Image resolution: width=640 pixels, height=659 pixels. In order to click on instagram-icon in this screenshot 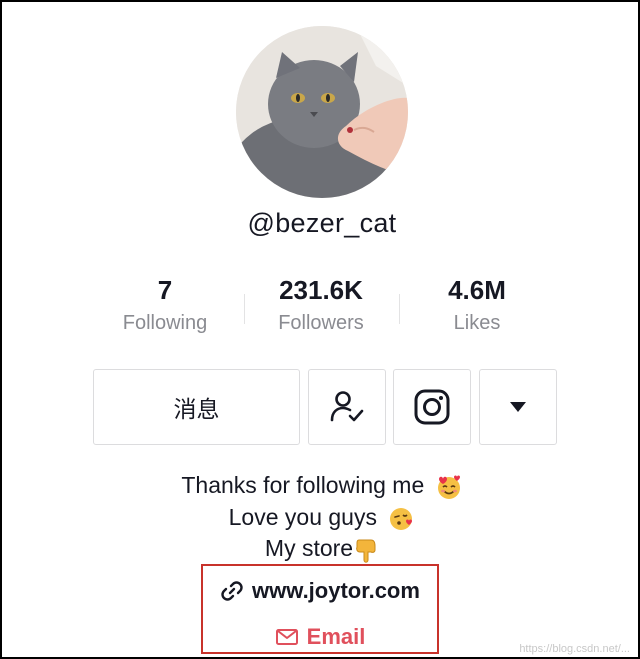, I will do `click(432, 407)`.